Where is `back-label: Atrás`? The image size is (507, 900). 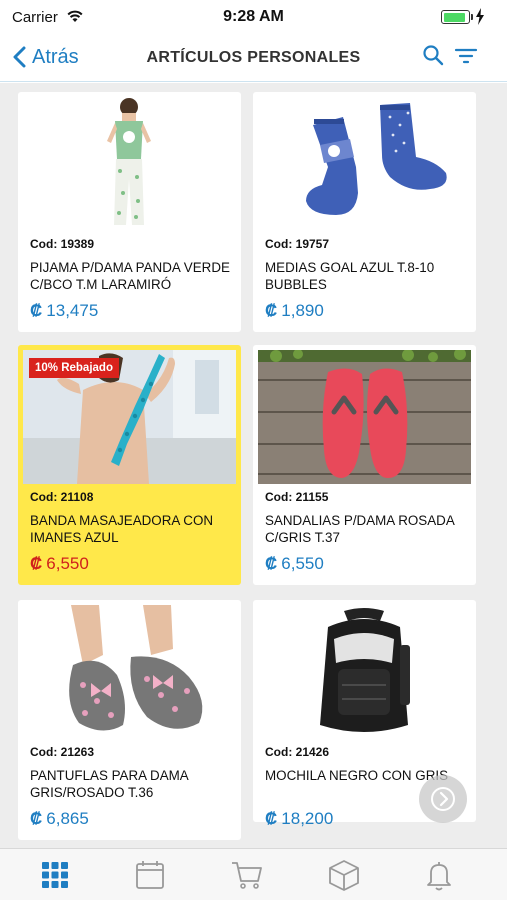
back-label: Atrás is located at coordinates (55, 56).